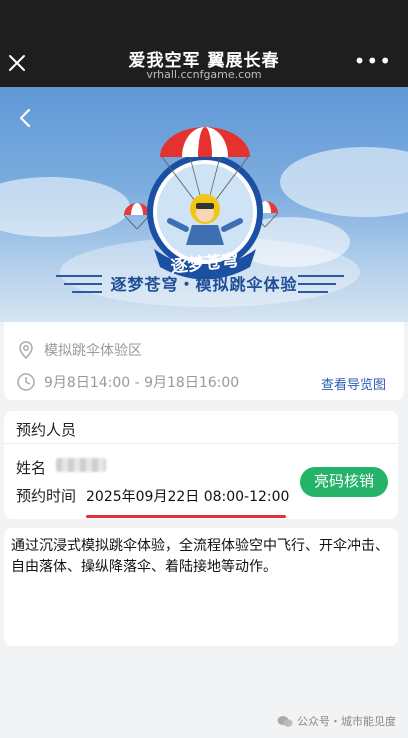 This screenshot has width=408, height=738. I want to click on booking-time-label: 预约时间, so click(46, 496).